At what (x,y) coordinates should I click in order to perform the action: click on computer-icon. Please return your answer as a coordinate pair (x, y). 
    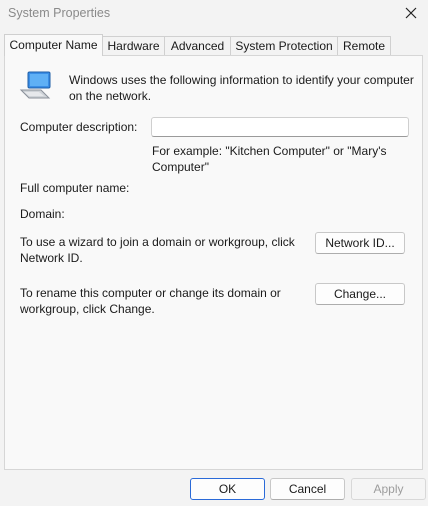
    Looking at the image, I should click on (36, 86).